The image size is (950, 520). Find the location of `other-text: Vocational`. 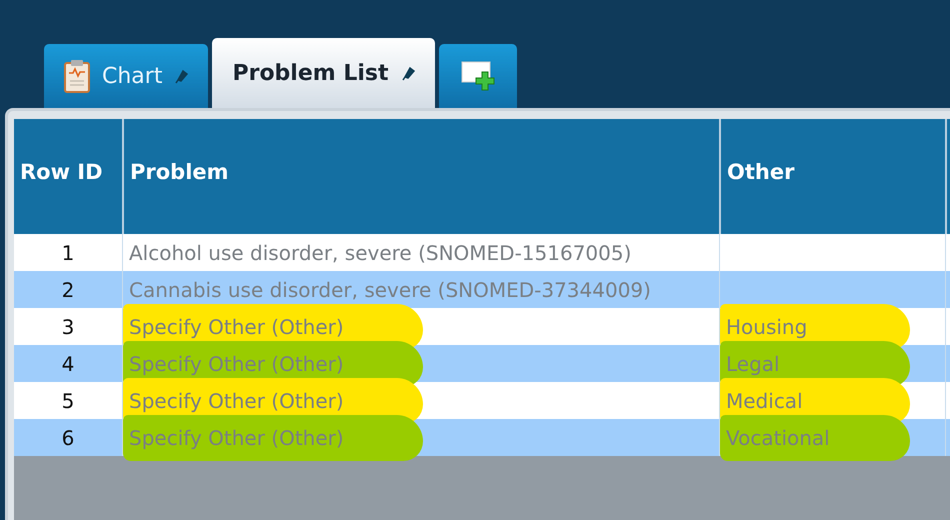

other-text: Vocational is located at coordinates (778, 438).